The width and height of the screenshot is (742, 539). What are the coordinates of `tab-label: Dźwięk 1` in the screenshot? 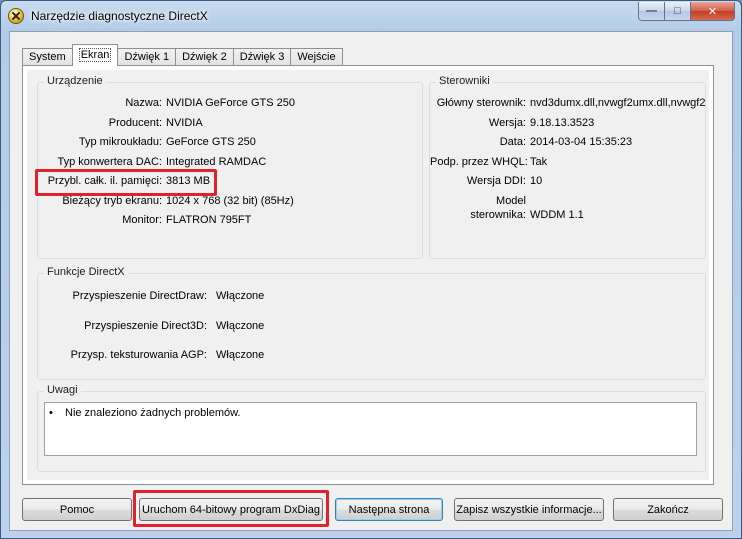 It's located at (147, 57).